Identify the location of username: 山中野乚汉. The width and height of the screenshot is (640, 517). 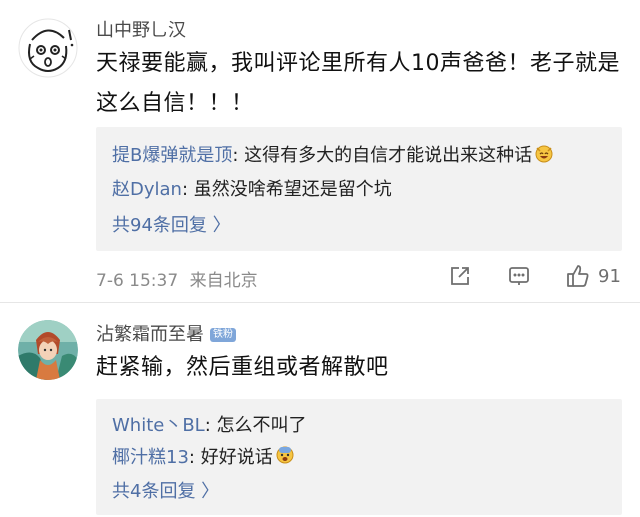
(141, 29).